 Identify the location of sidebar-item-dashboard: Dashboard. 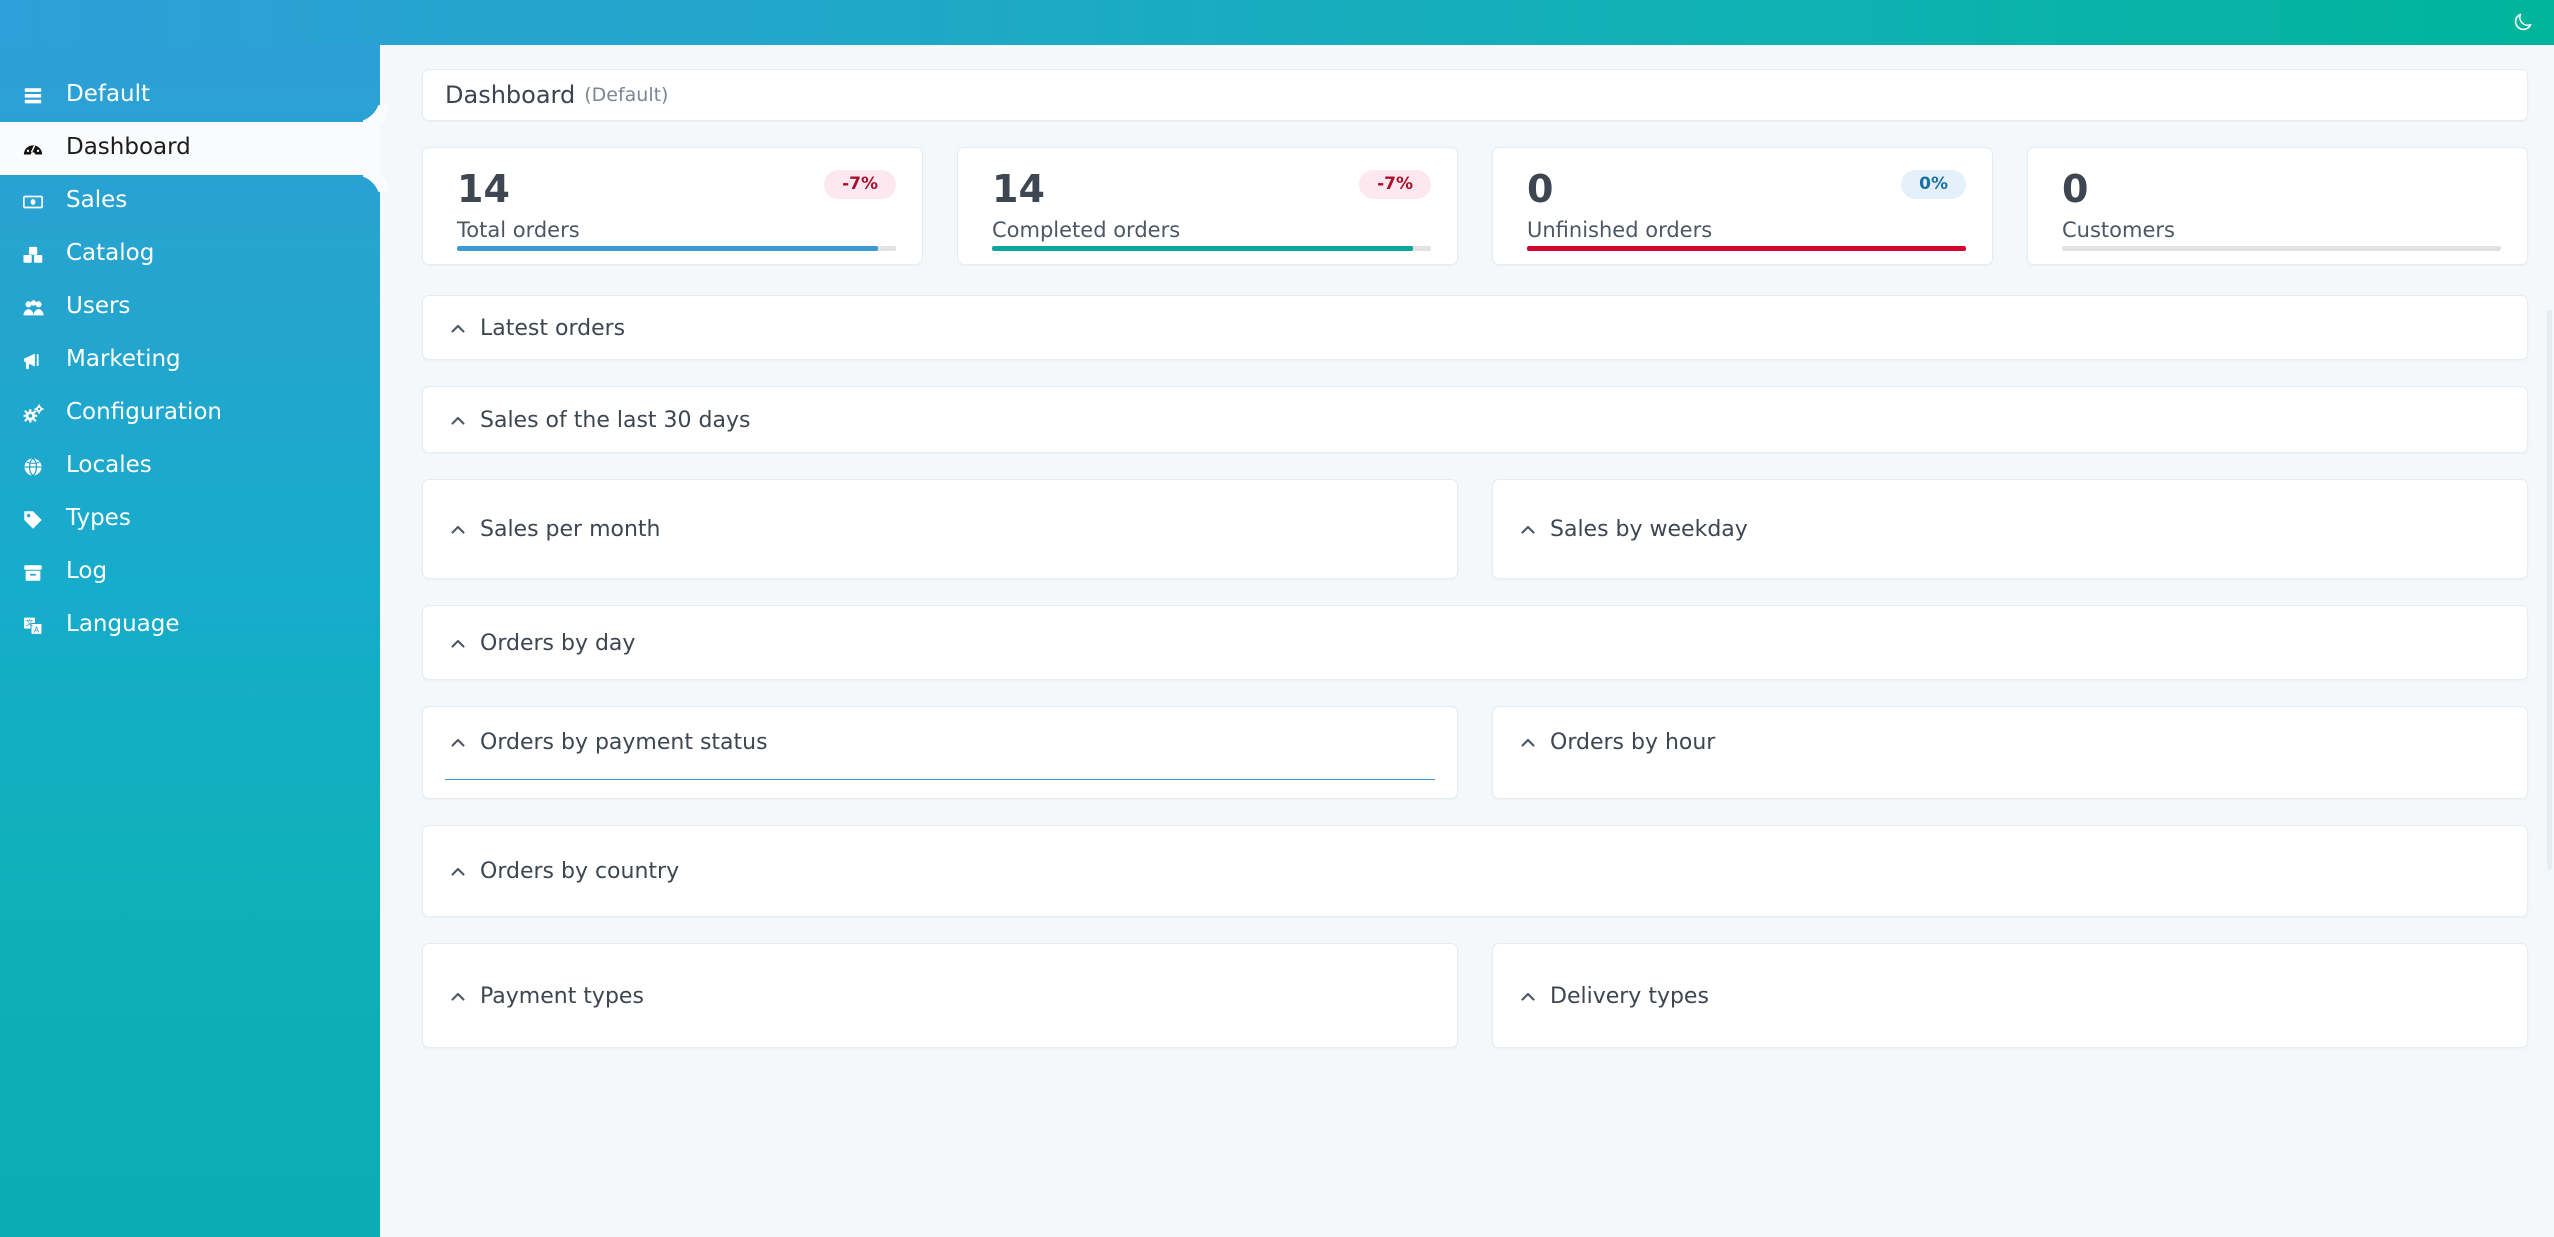
(190, 148).